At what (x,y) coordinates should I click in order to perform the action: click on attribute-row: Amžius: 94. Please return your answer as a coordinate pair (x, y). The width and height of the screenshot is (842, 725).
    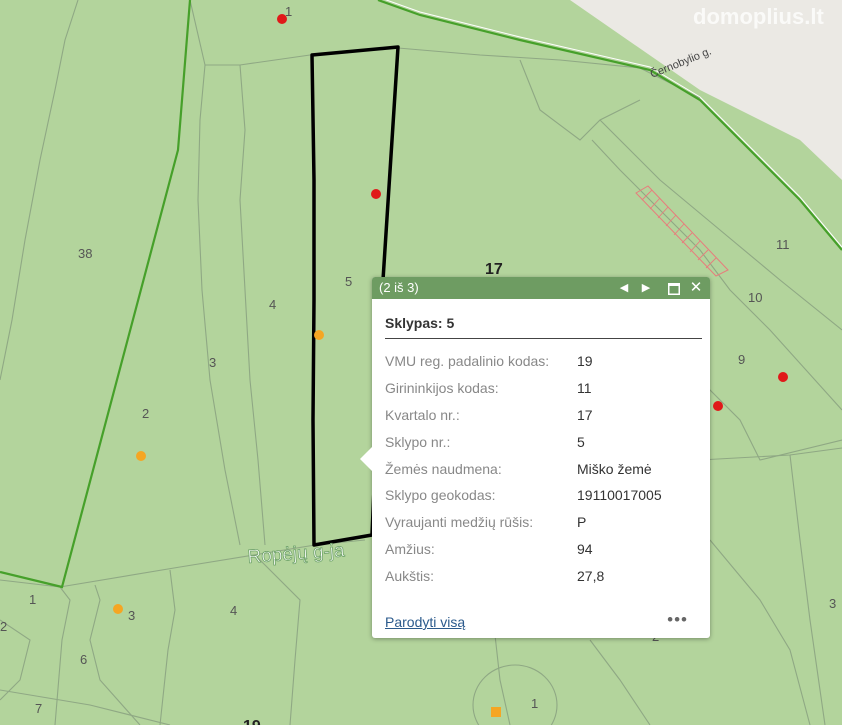
    Looking at the image, I should click on (523, 549).